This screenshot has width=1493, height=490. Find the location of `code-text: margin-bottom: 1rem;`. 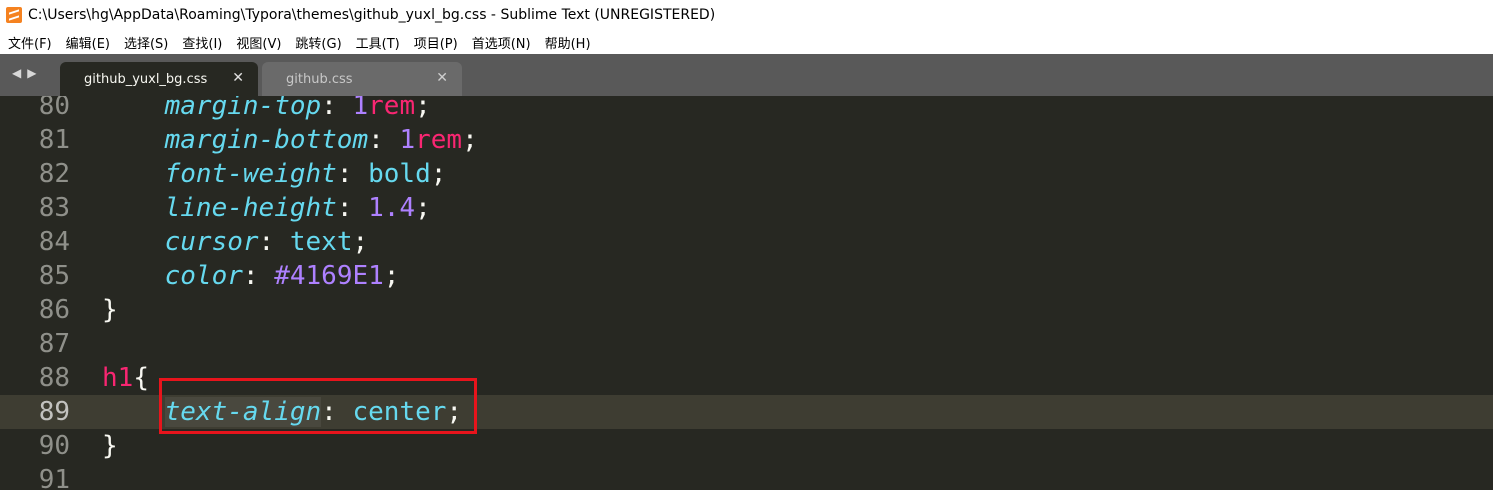

code-text: margin-bottom: 1rem; is located at coordinates (290, 140).